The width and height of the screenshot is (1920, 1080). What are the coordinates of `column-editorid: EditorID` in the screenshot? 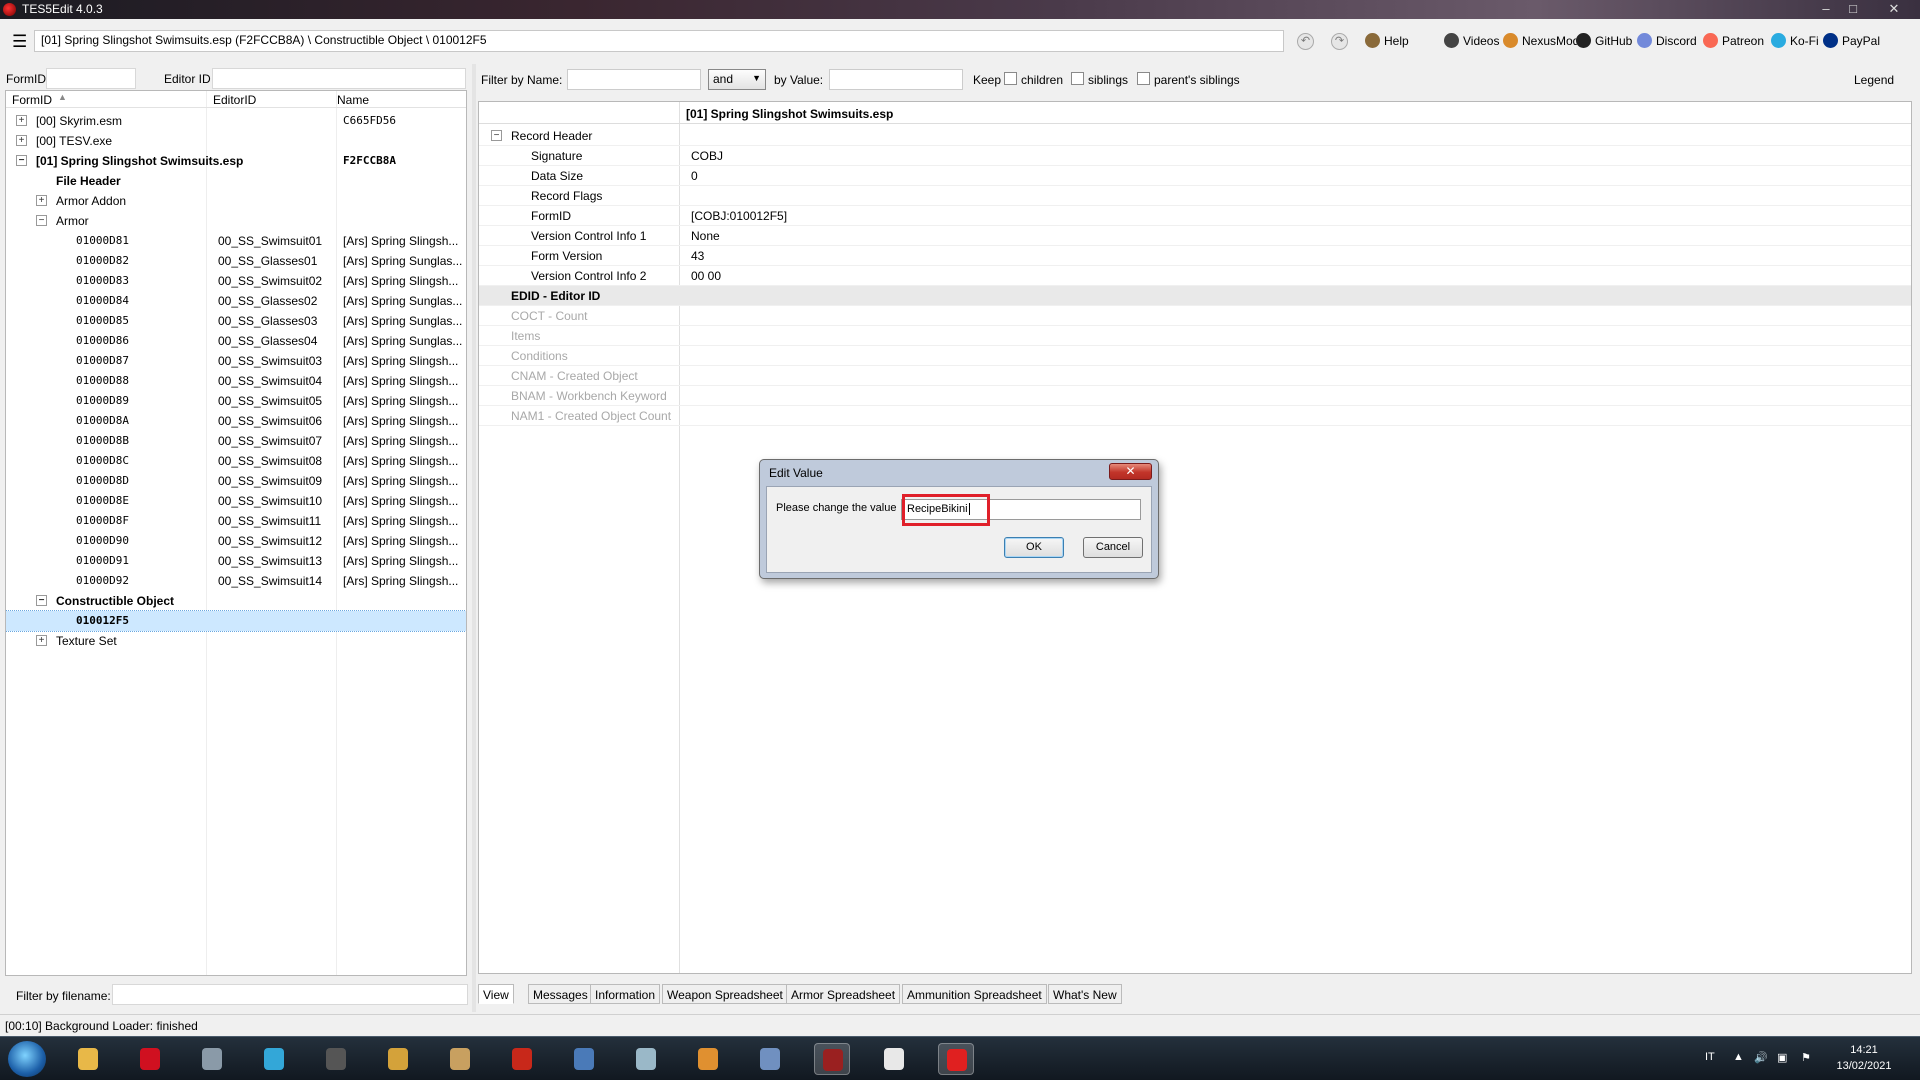 It's located at (234, 100).